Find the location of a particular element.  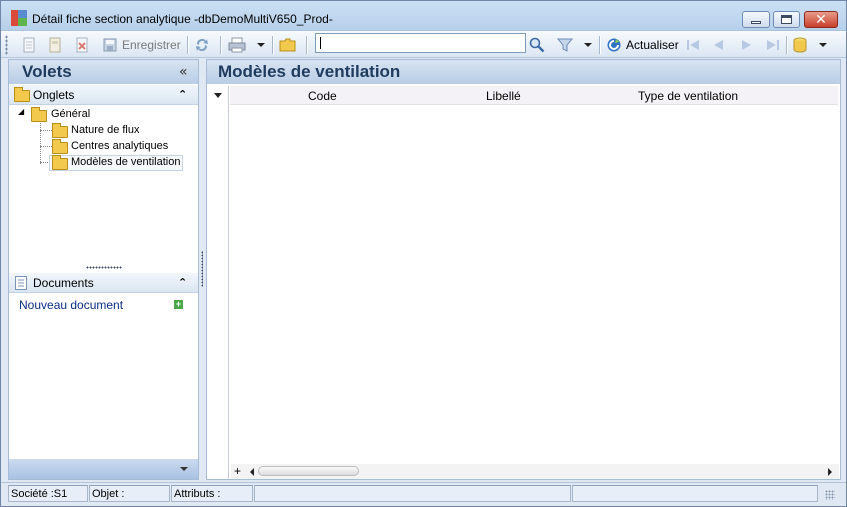

add-document-icon: + is located at coordinates (178, 304).